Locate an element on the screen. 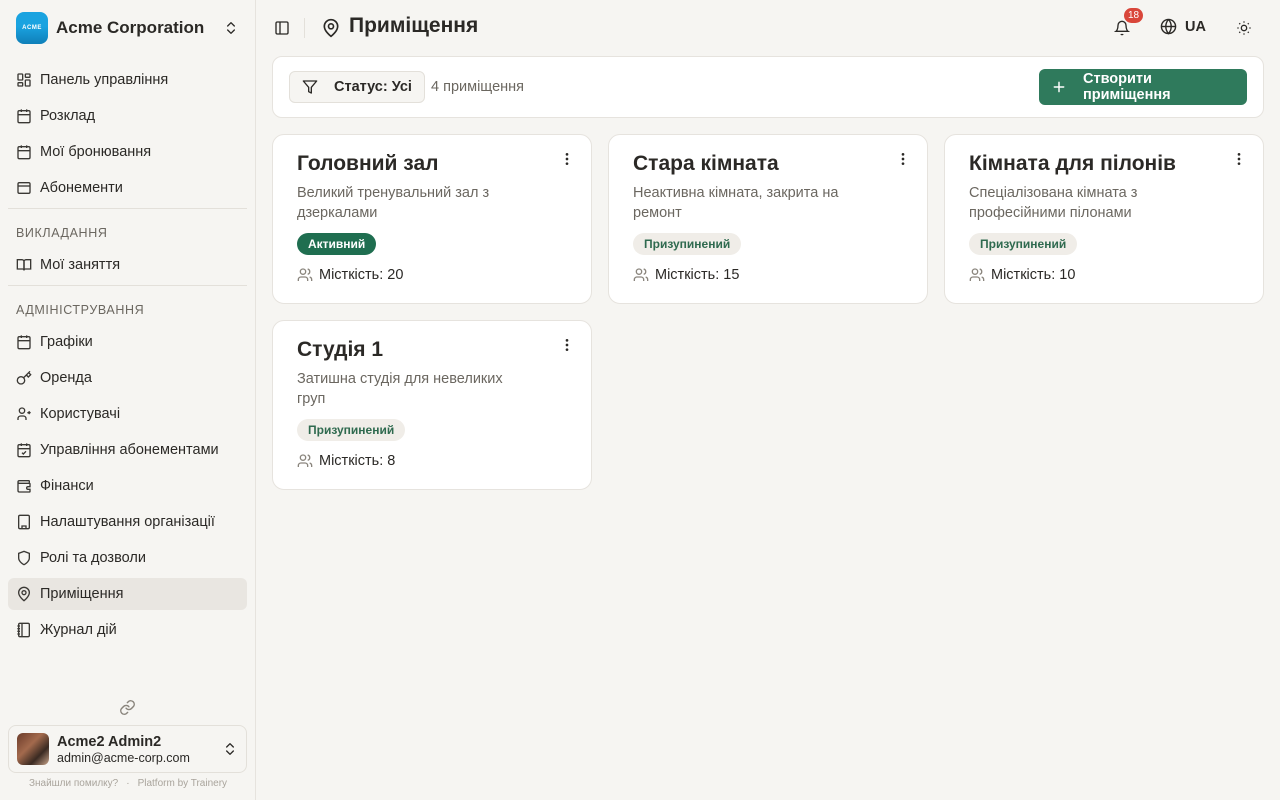 This screenshot has width=1280, height=800. room-capacity: Місткість: 15 is located at coordinates (686, 275).